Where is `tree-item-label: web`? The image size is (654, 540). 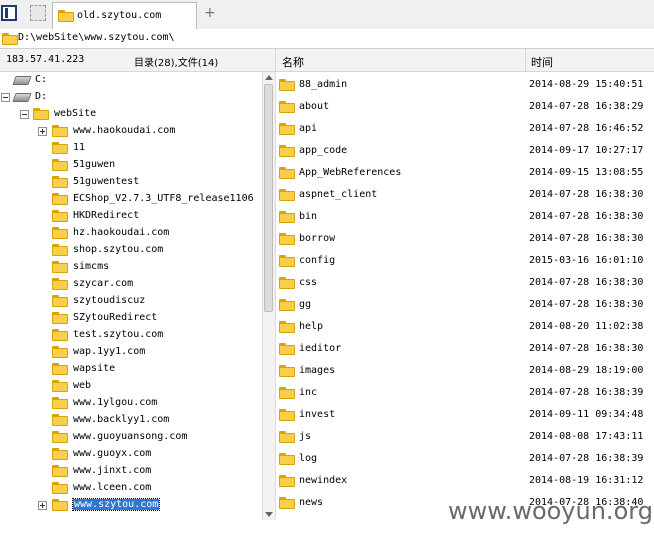
tree-item-label: web is located at coordinates (82, 385).